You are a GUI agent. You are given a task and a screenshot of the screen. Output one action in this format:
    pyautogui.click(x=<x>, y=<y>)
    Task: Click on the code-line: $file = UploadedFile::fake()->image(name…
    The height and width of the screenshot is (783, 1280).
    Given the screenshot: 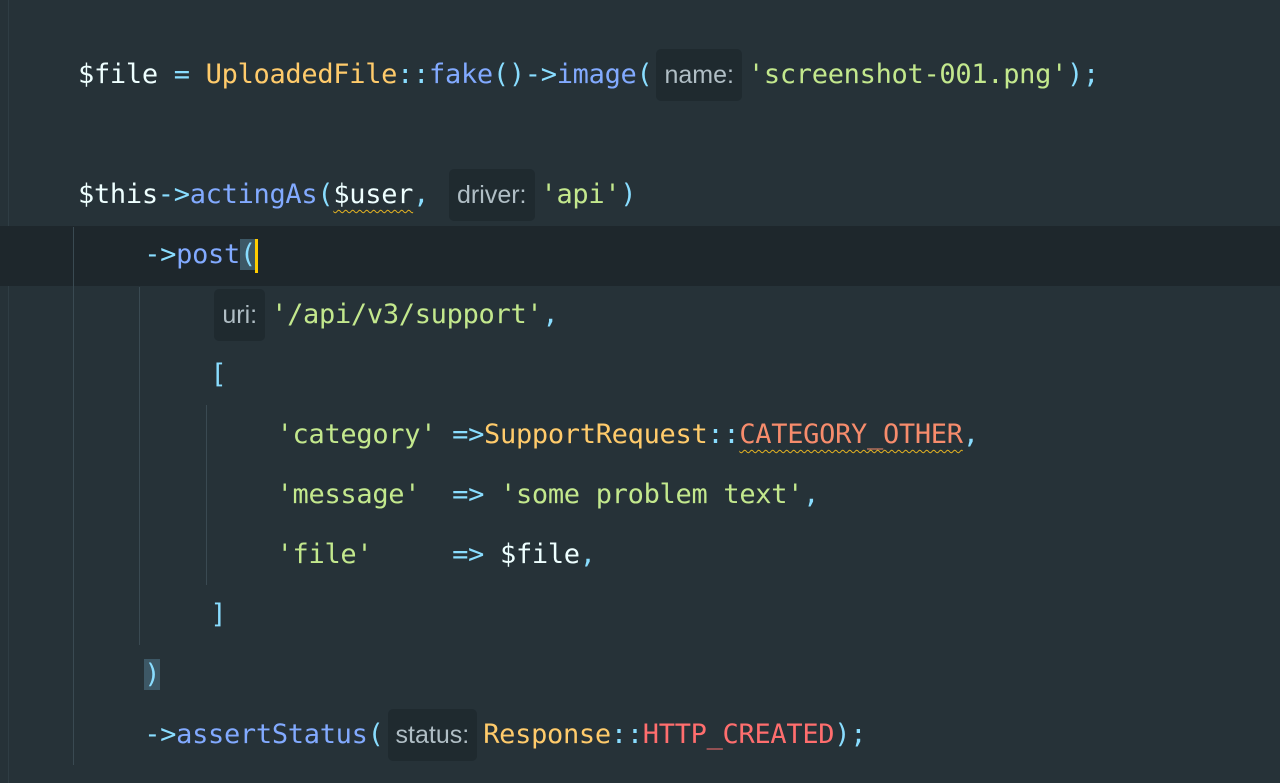 What is the action you would take?
    pyautogui.click(x=588, y=75)
    